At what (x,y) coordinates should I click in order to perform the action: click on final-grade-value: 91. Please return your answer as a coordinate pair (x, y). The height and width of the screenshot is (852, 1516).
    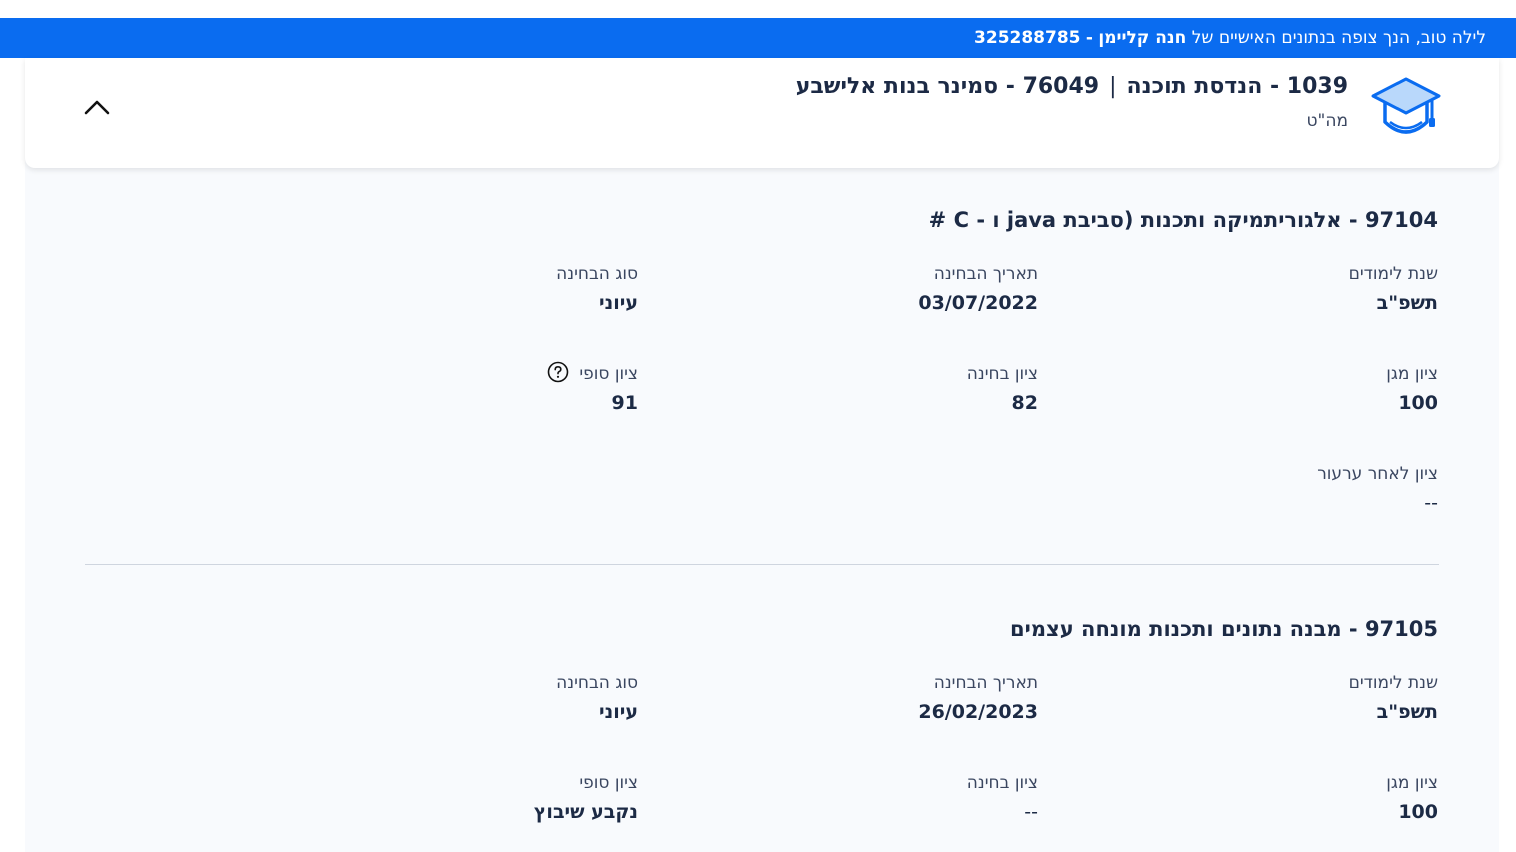
    Looking at the image, I should click on (624, 403).